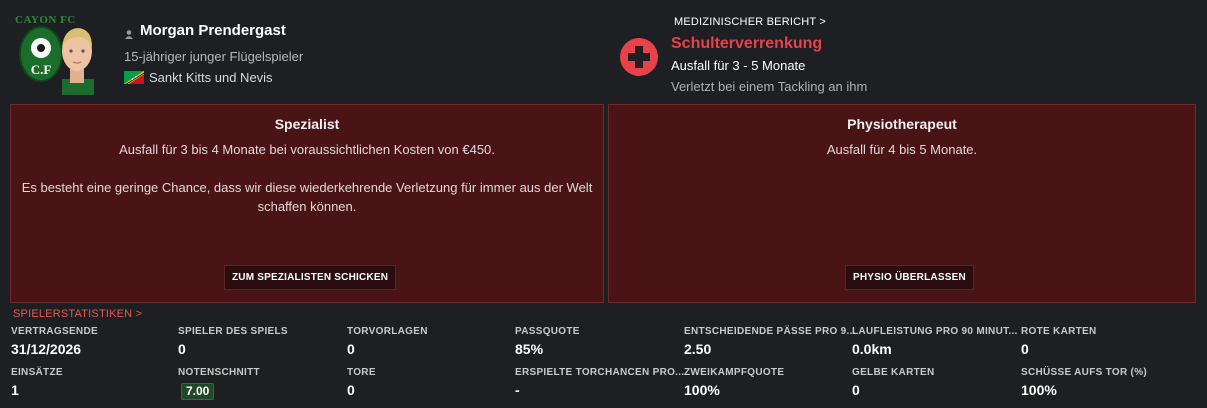 This screenshot has width=1207, height=408. What do you see at coordinates (129, 32) in the screenshot?
I see `person-icon` at bounding box center [129, 32].